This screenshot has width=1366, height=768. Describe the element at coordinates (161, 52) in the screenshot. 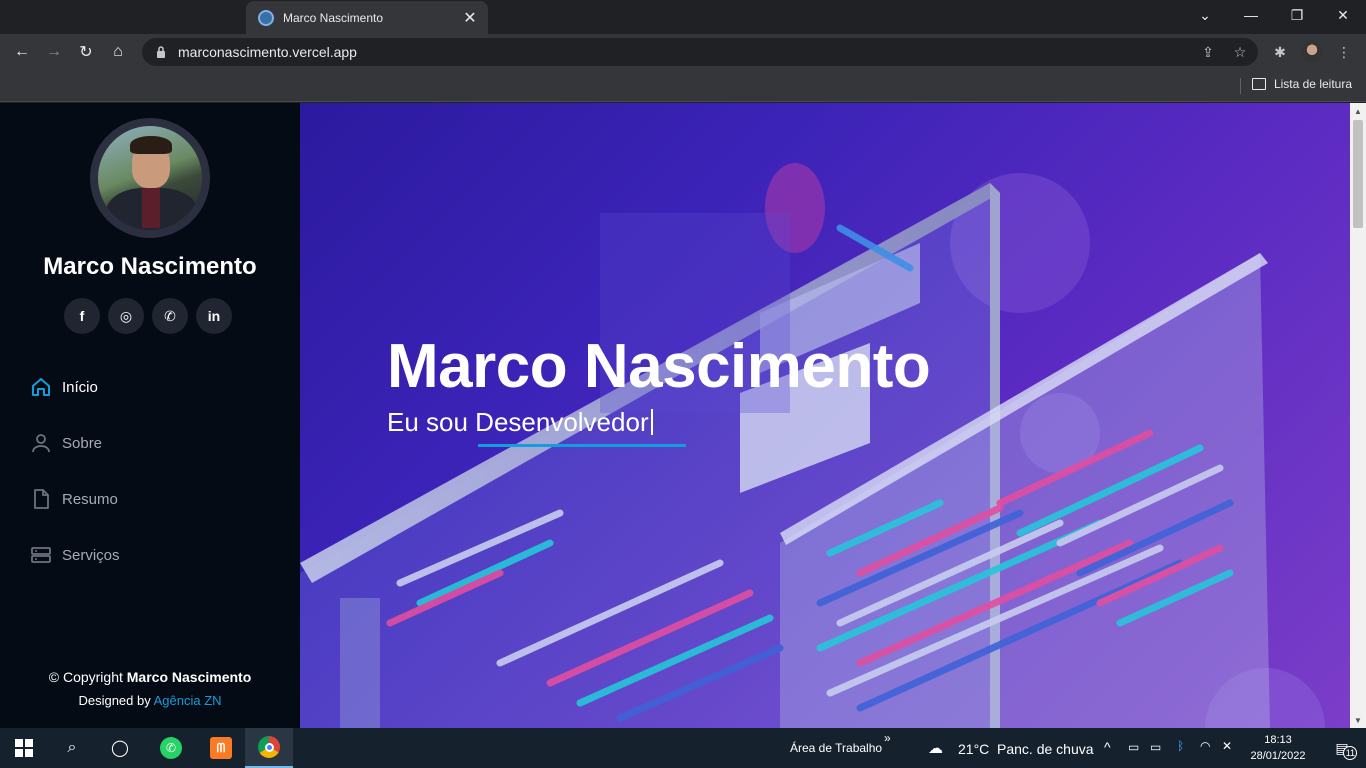

I see `lock-icon` at that location.